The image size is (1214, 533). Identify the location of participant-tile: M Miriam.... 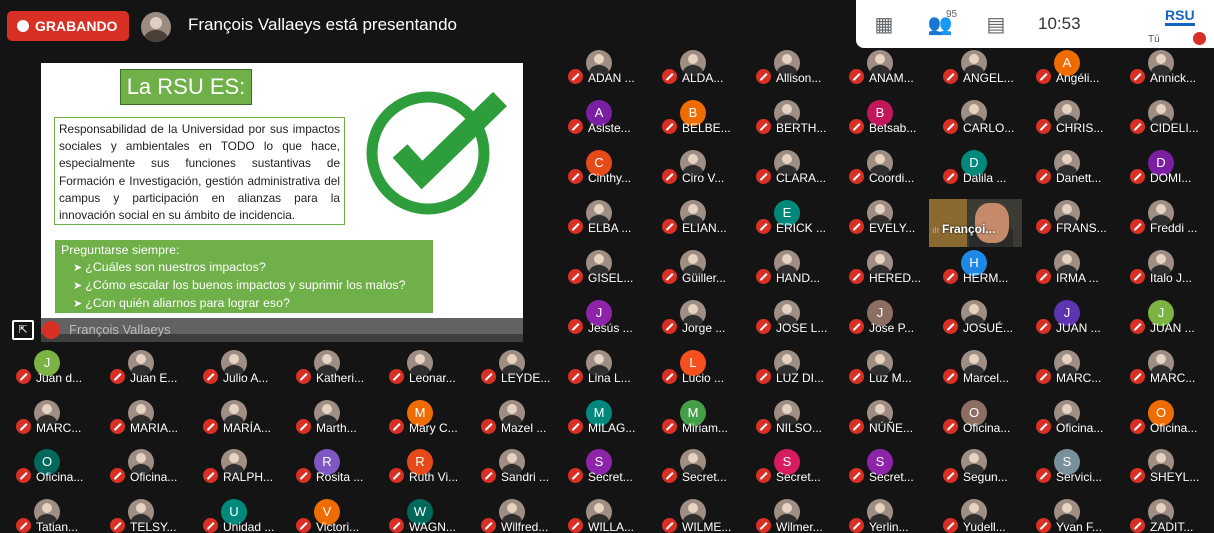
(702, 417).